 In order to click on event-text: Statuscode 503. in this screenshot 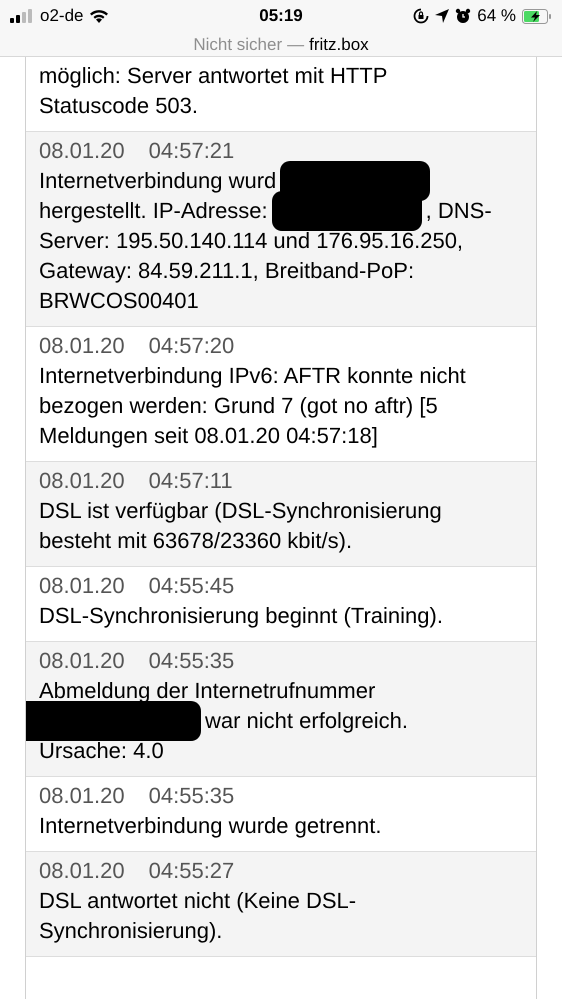, I will do `click(118, 106)`.